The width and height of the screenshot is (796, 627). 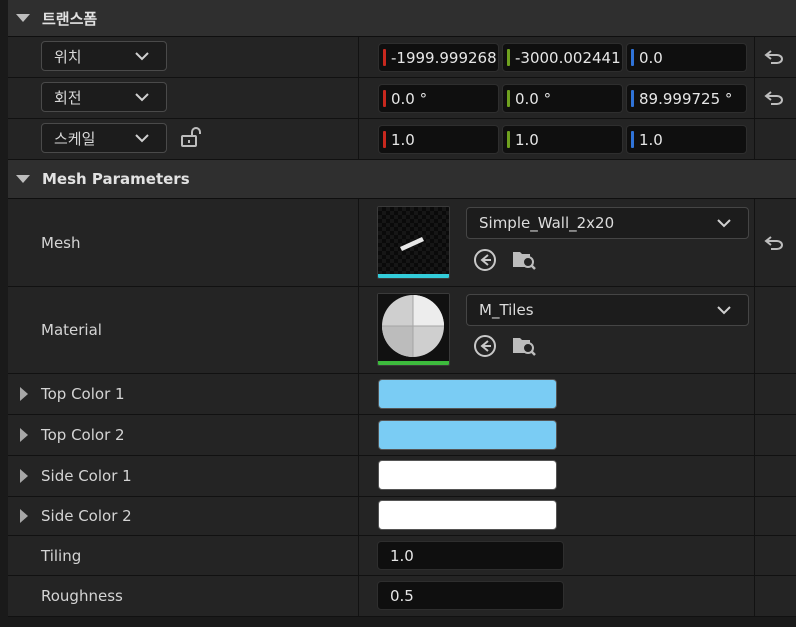 I want to click on top-color-1-row: Top Color 1, so click(x=402, y=394).